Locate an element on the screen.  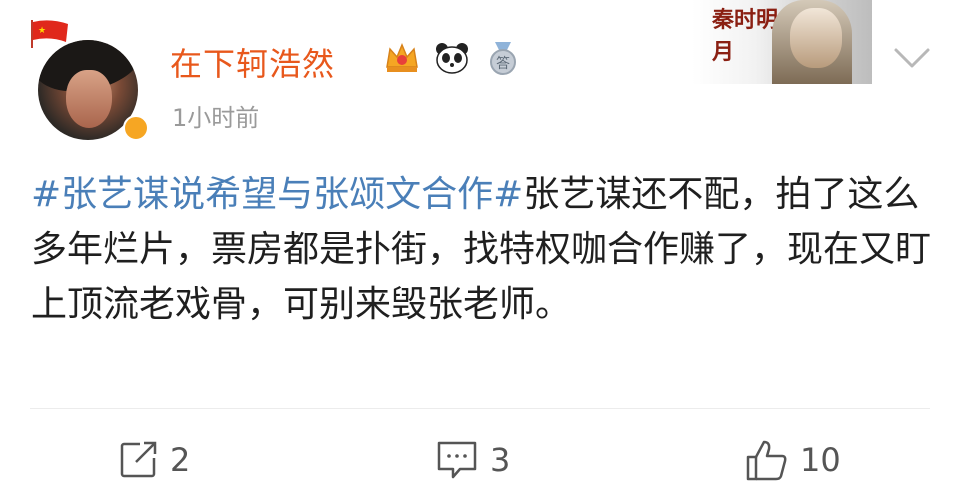
like-count: 10 is located at coordinates (820, 460).